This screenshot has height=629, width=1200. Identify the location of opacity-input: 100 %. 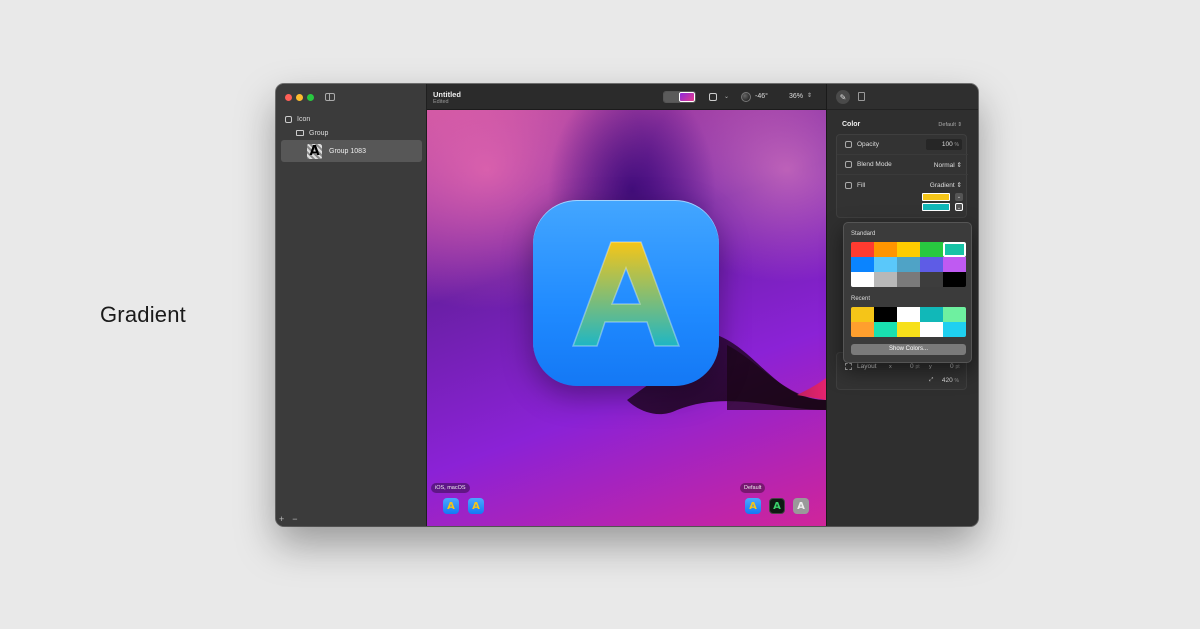
(944, 144).